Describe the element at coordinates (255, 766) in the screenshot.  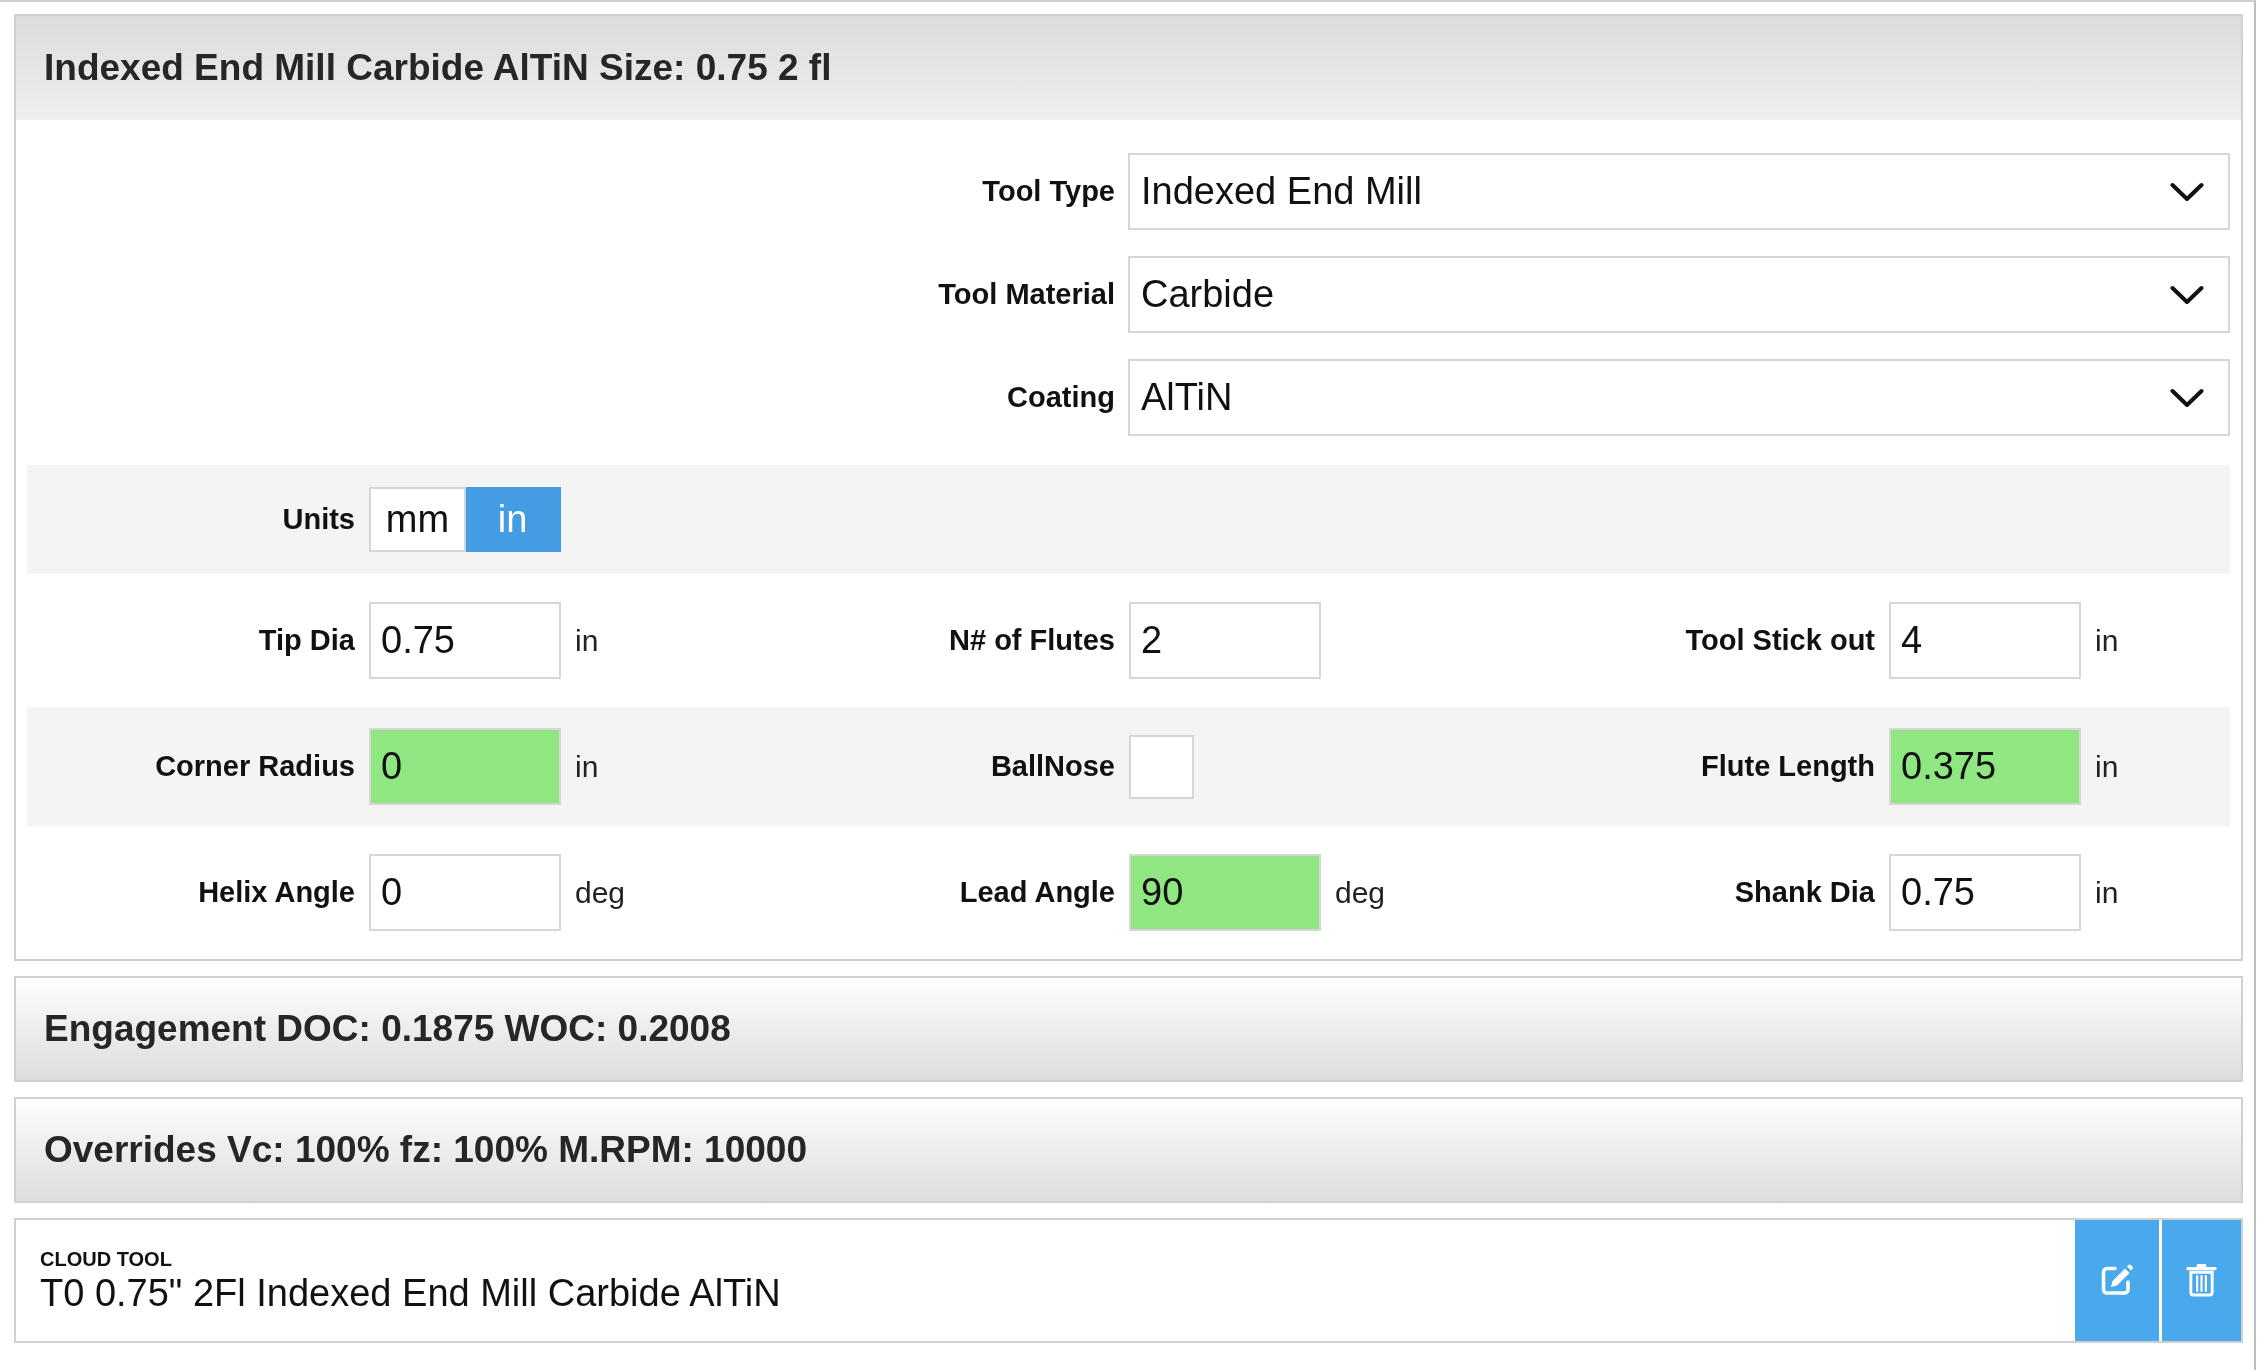
I see `field-label: Corner Radius` at that location.